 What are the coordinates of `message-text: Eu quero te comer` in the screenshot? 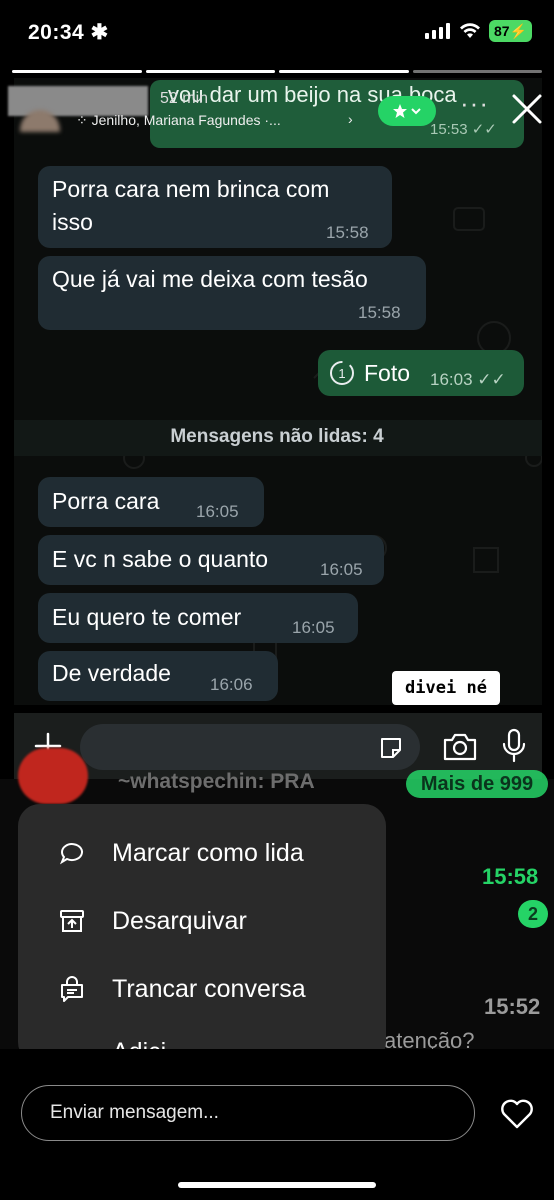 It's located at (147, 617).